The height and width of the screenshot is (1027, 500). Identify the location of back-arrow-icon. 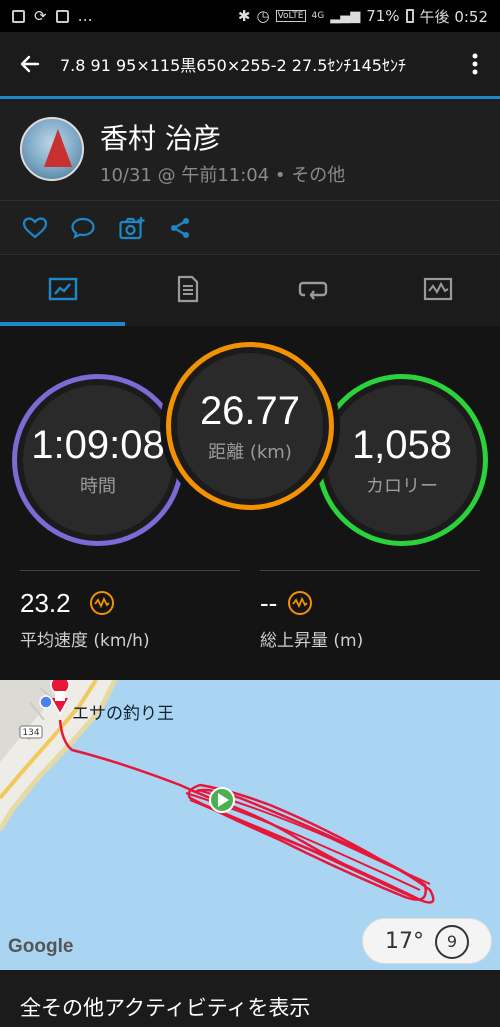
(30, 64).